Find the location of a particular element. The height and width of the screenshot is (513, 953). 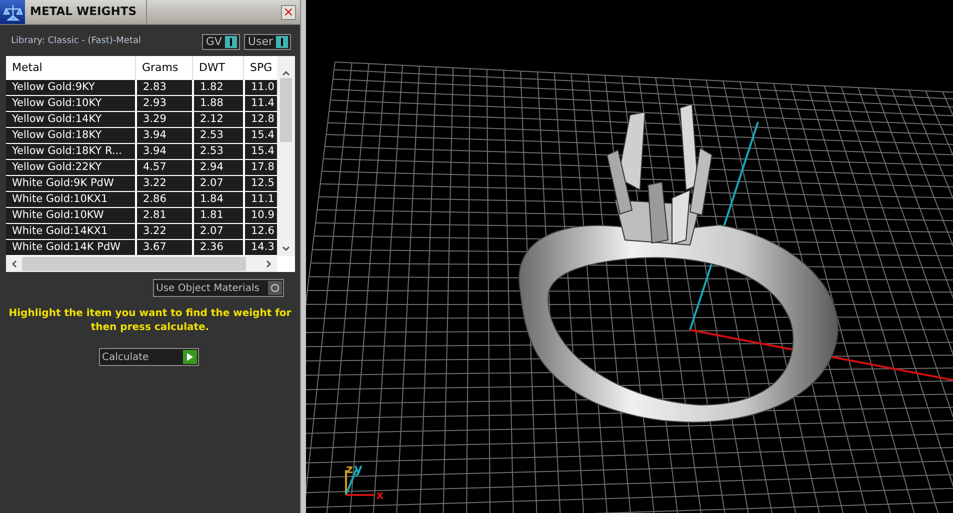

table-row: Yellow Gold:22KY 4.57 2.94 17.8 is located at coordinates (141, 168).